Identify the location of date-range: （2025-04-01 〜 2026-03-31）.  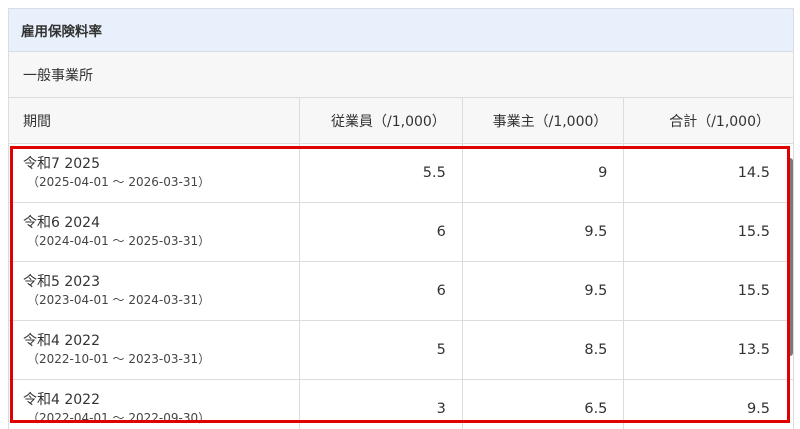
(119, 182).